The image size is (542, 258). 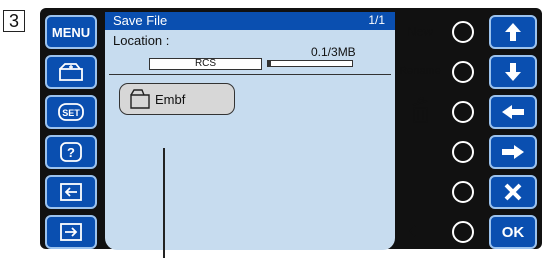 What do you see at coordinates (140, 20) in the screenshot?
I see `screen-title: Save File` at bounding box center [140, 20].